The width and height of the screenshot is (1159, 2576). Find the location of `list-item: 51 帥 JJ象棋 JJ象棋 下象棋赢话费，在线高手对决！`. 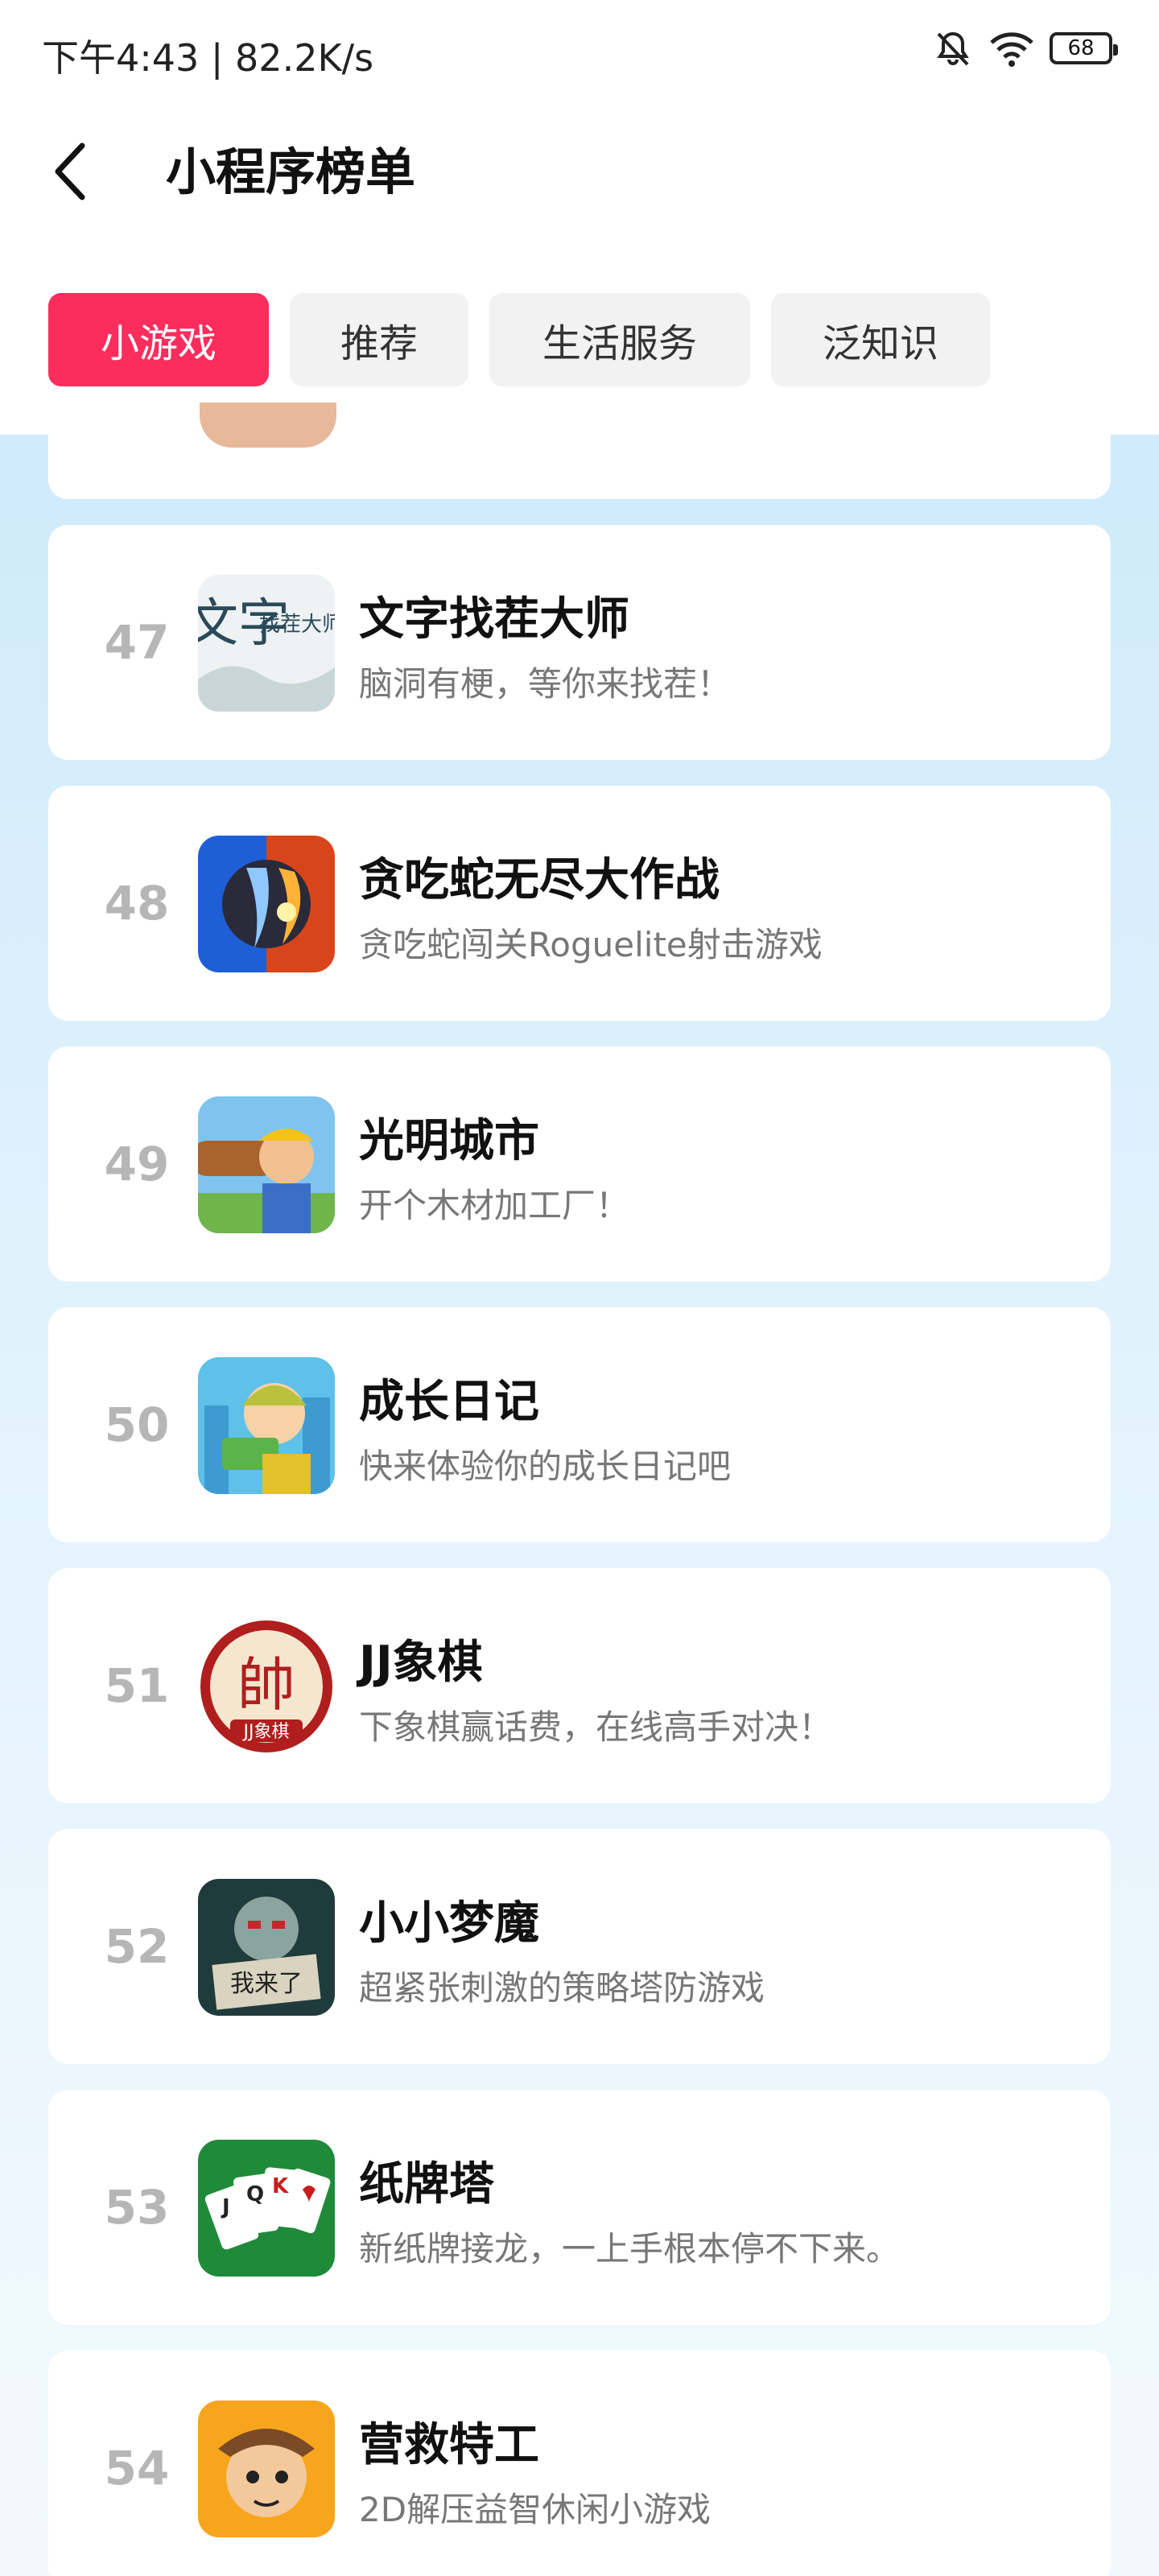

list-item: 51 帥 JJ象棋 JJ象棋 下象棋赢话费，在线高手对决！ is located at coordinates (579, 1686).